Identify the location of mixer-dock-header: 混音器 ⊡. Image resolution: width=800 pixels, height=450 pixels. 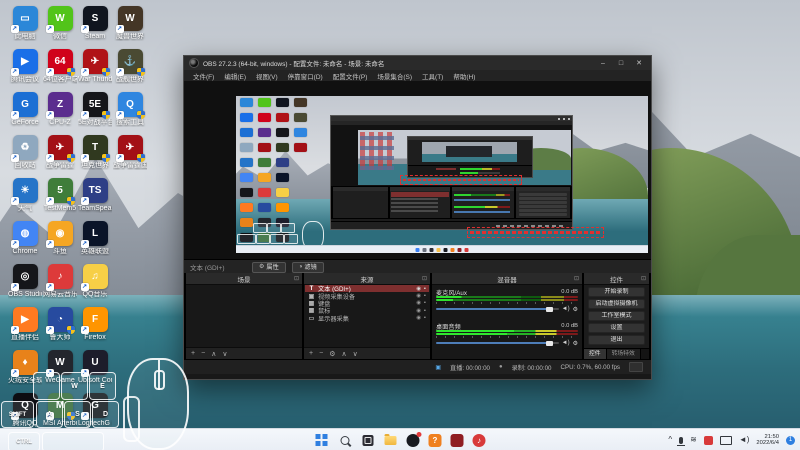
(507, 279).